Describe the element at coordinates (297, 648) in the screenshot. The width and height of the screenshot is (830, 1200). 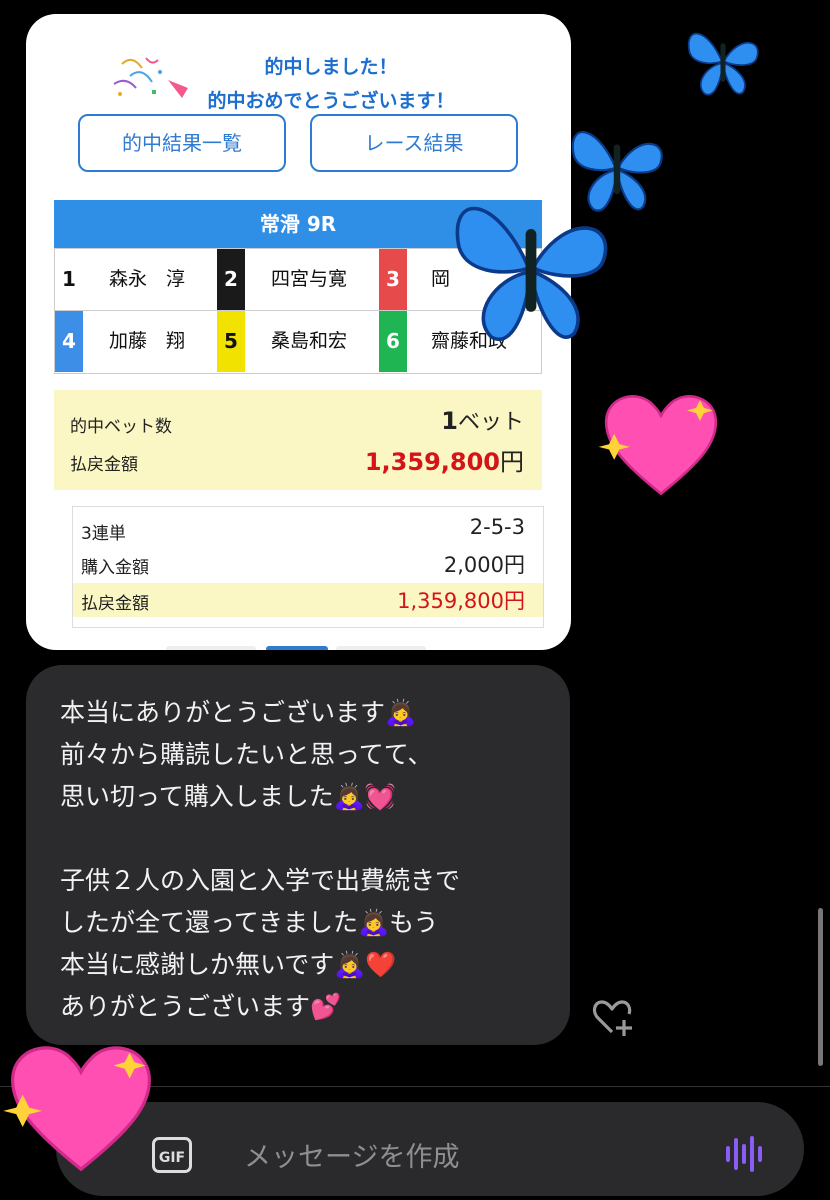
I see `tab-indicator-active` at that location.